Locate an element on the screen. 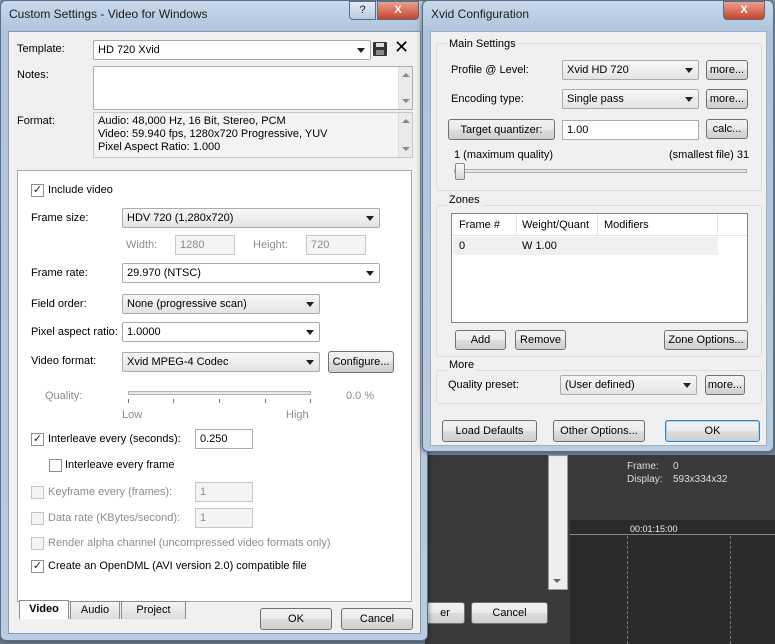  frame-size-value: HDV 720 (1,280x720) is located at coordinates (180, 218).